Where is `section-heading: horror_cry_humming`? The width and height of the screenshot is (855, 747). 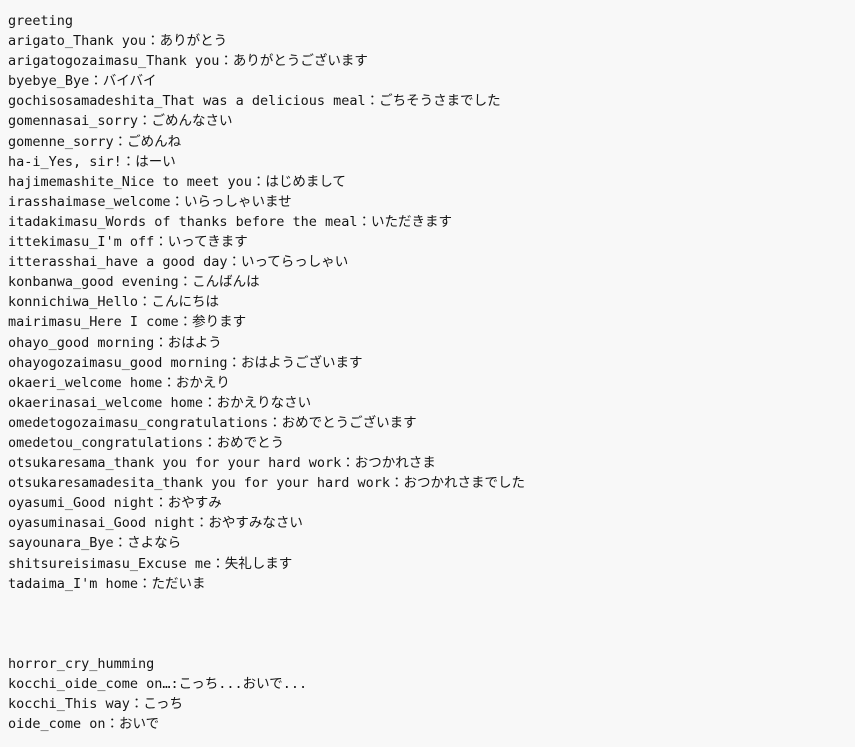 section-heading: horror_cry_humming is located at coordinates (81, 664).